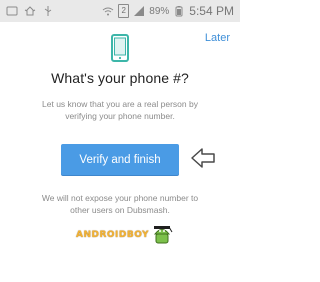 The height and width of the screenshot is (282, 320). Describe the element at coordinates (30, 11) in the screenshot. I see `bug-icon` at that location.